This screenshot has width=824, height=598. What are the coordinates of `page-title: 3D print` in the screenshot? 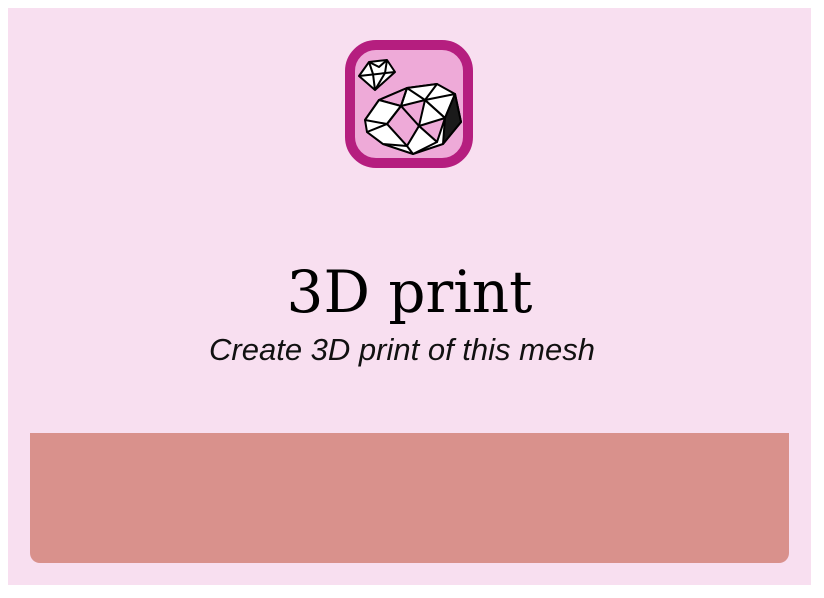 It's located at (409, 292).